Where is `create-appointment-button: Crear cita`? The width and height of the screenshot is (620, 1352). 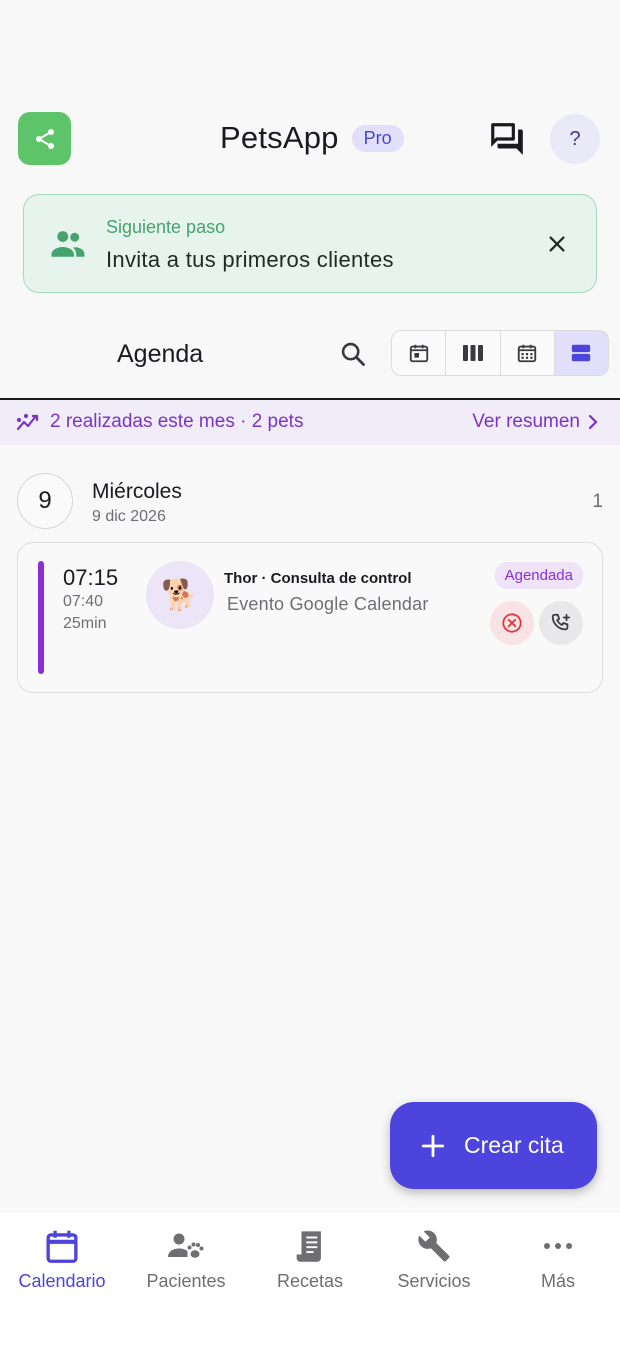 create-appointment-button: Crear cita is located at coordinates (493, 1145).